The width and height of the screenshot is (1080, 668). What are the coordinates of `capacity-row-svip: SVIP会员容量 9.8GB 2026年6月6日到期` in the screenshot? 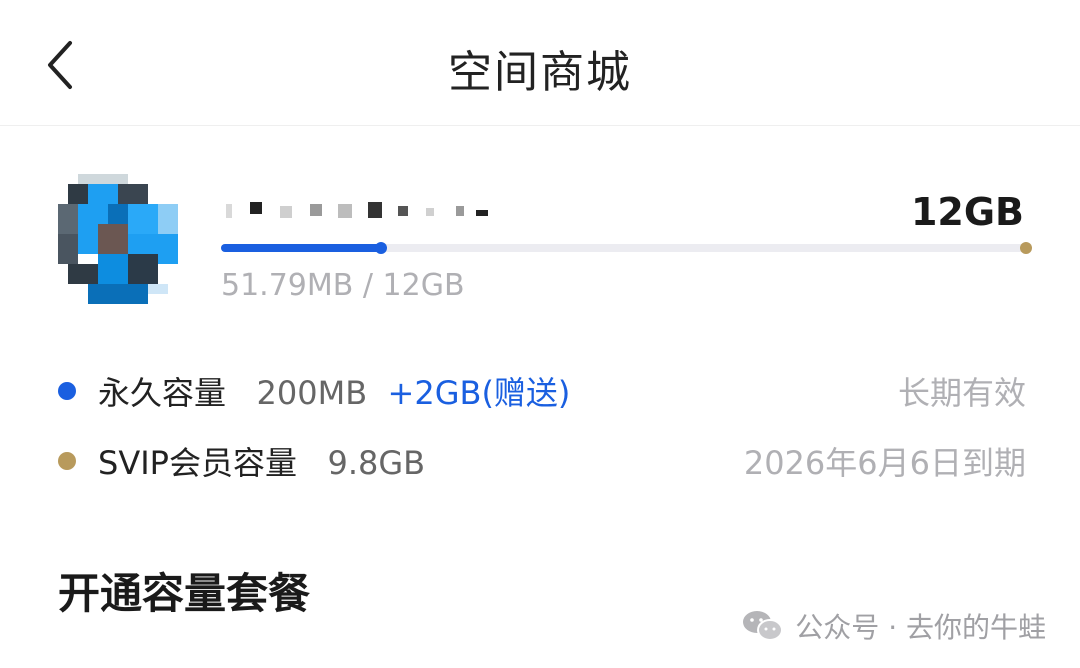 It's located at (542, 461).